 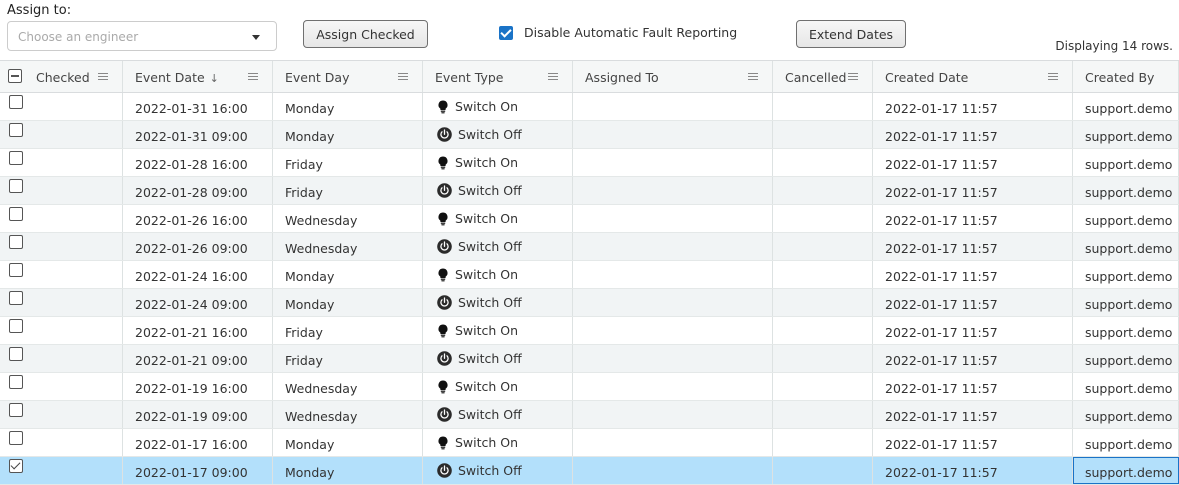 What do you see at coordinates (198, 106) in the screenshot?
I see `cell-event-date: 2022-01-31 16:00` at bounding box center [198, 106].